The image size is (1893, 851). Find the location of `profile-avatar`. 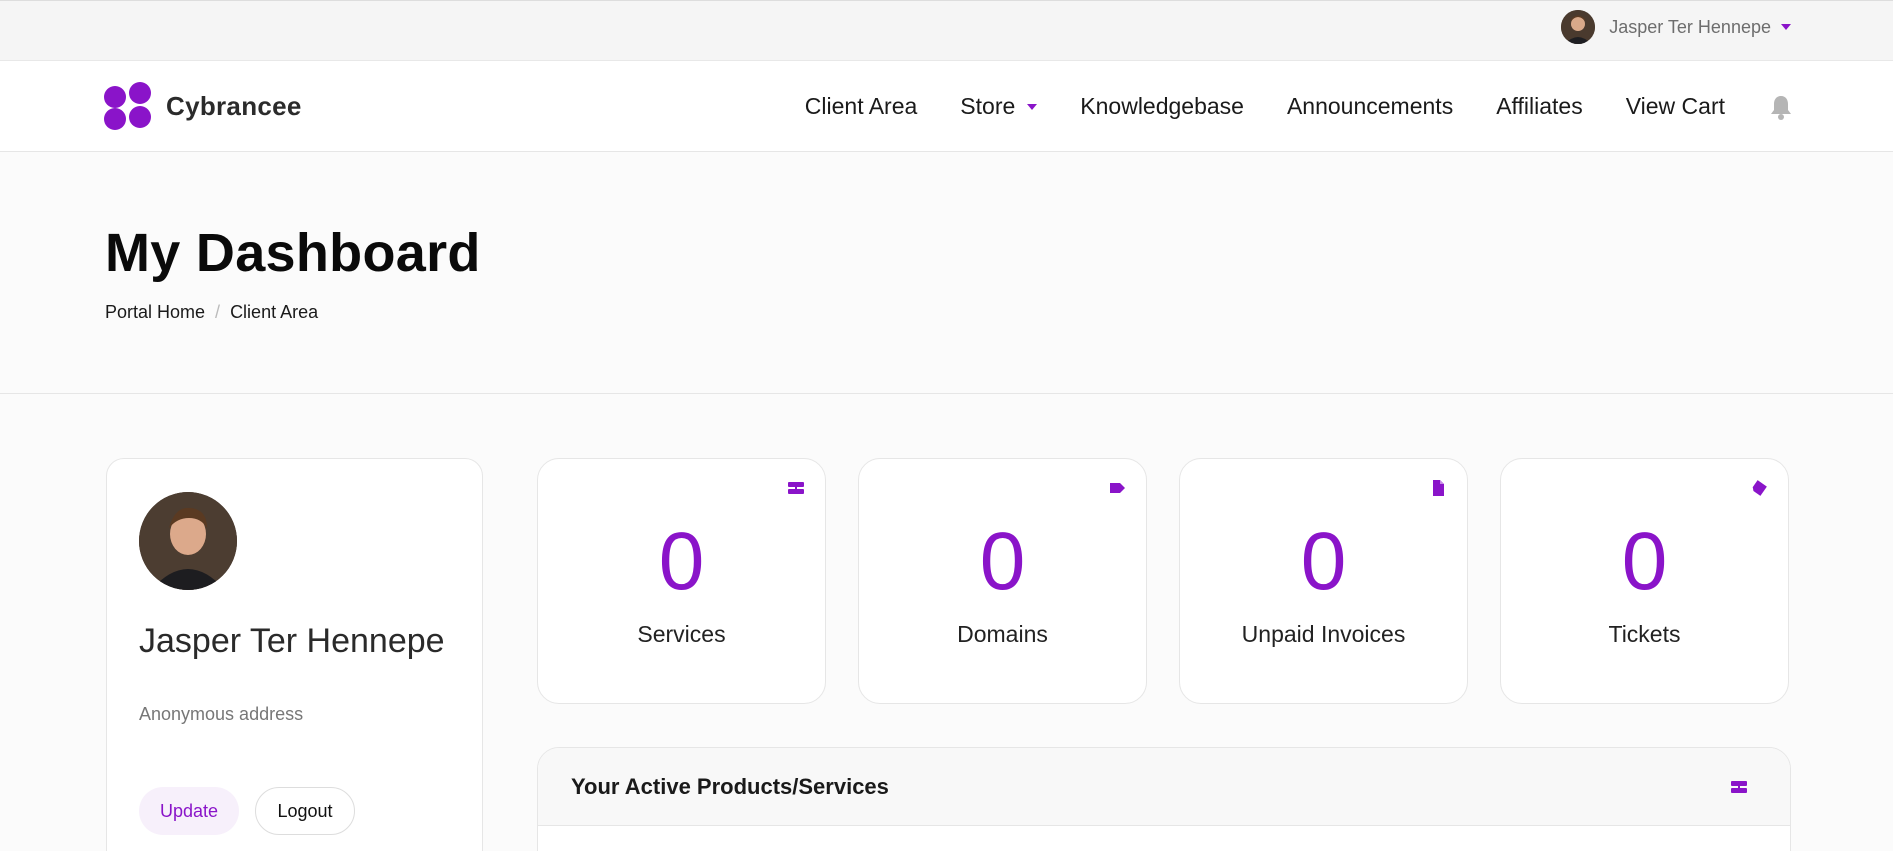

profile-avatar is located at coordinates (188, 541).